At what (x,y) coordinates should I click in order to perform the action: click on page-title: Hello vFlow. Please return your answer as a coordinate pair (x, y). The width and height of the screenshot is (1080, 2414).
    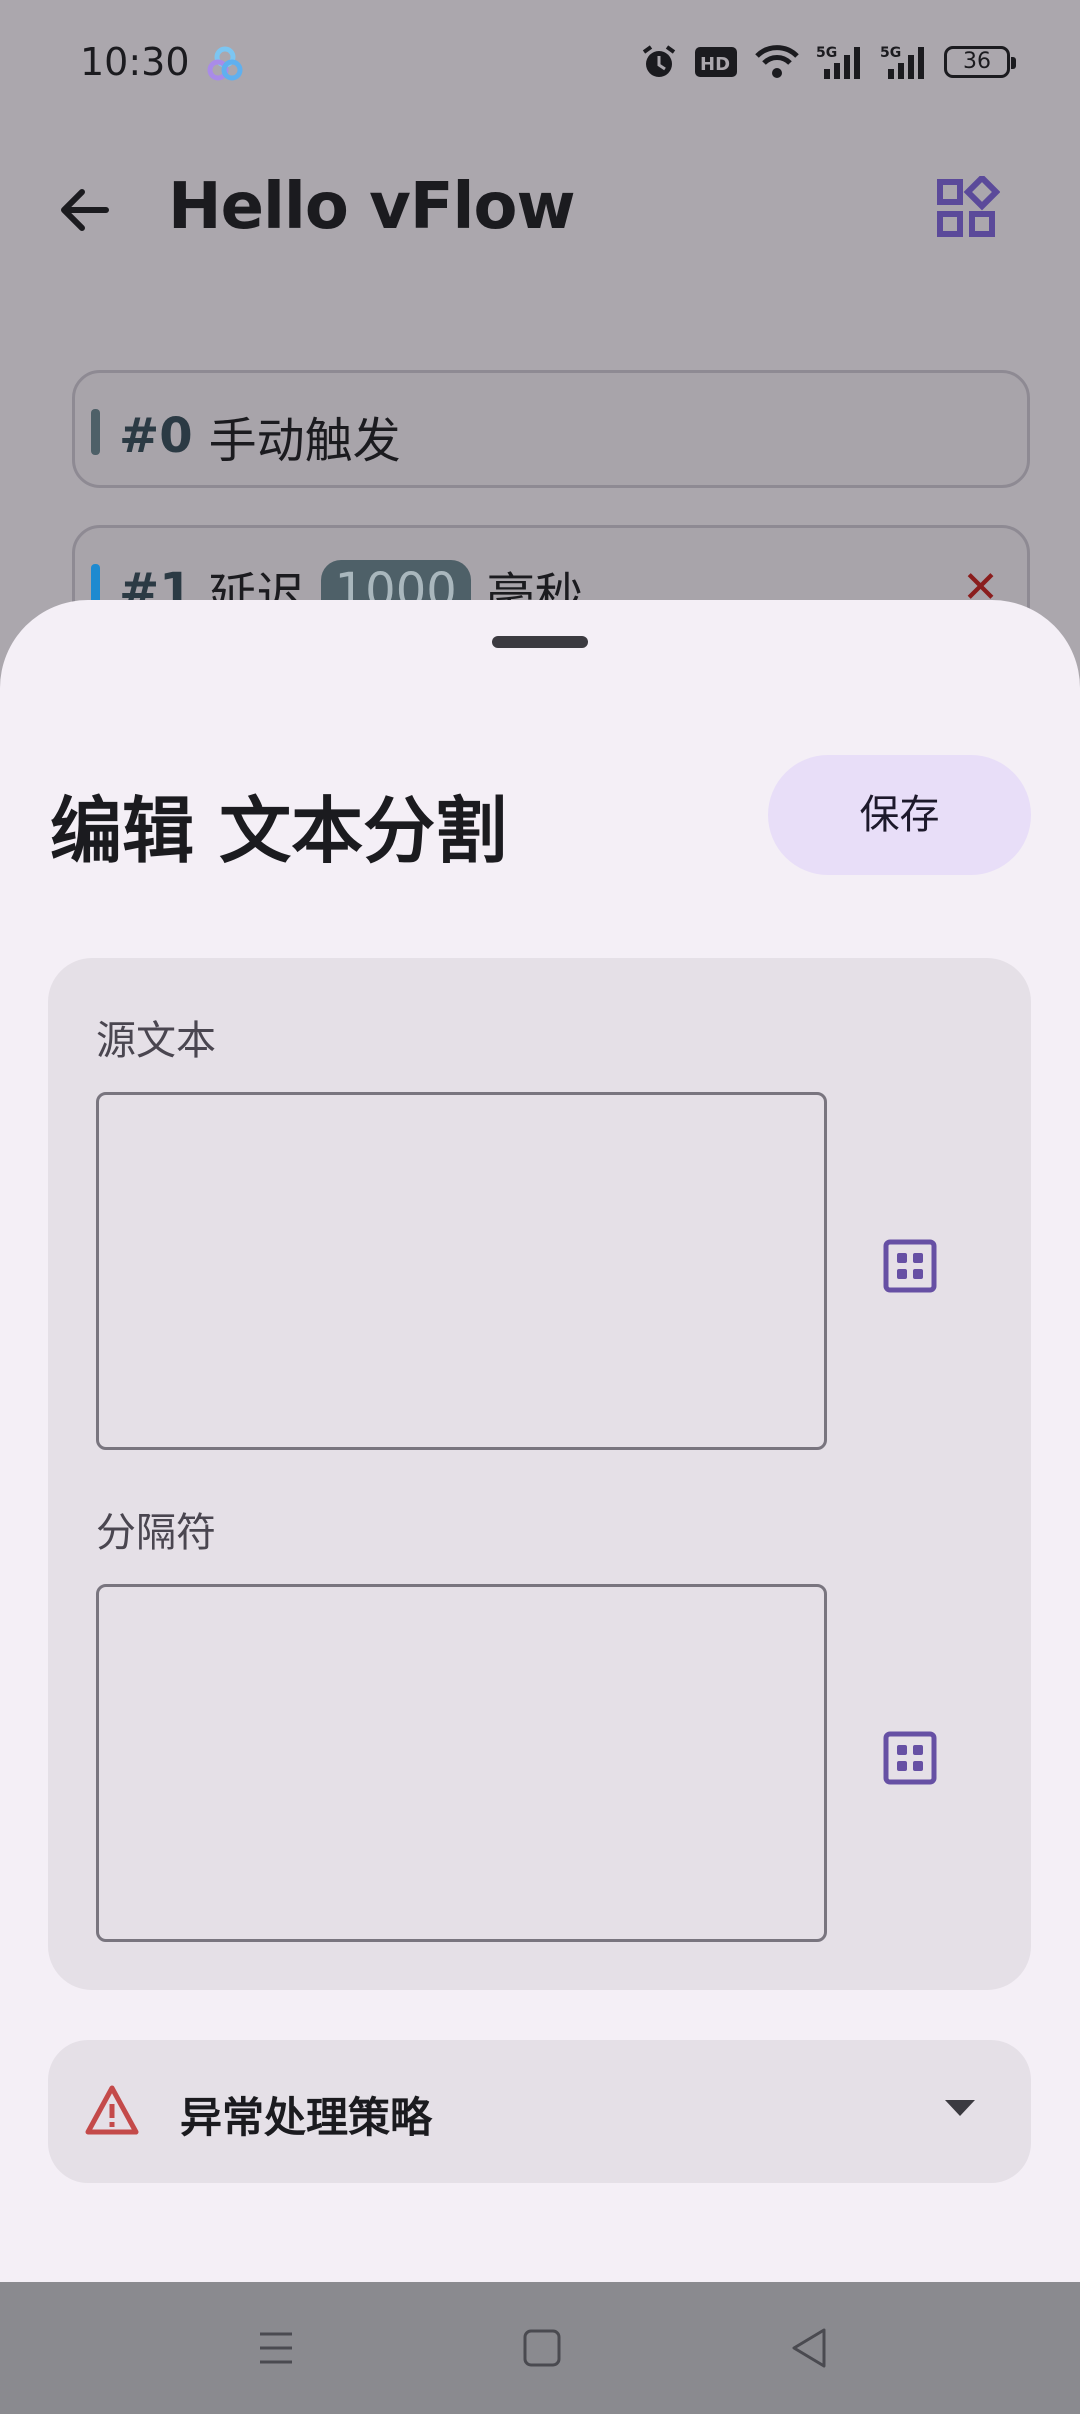
    Looking at the image, I should click on (372, 207).